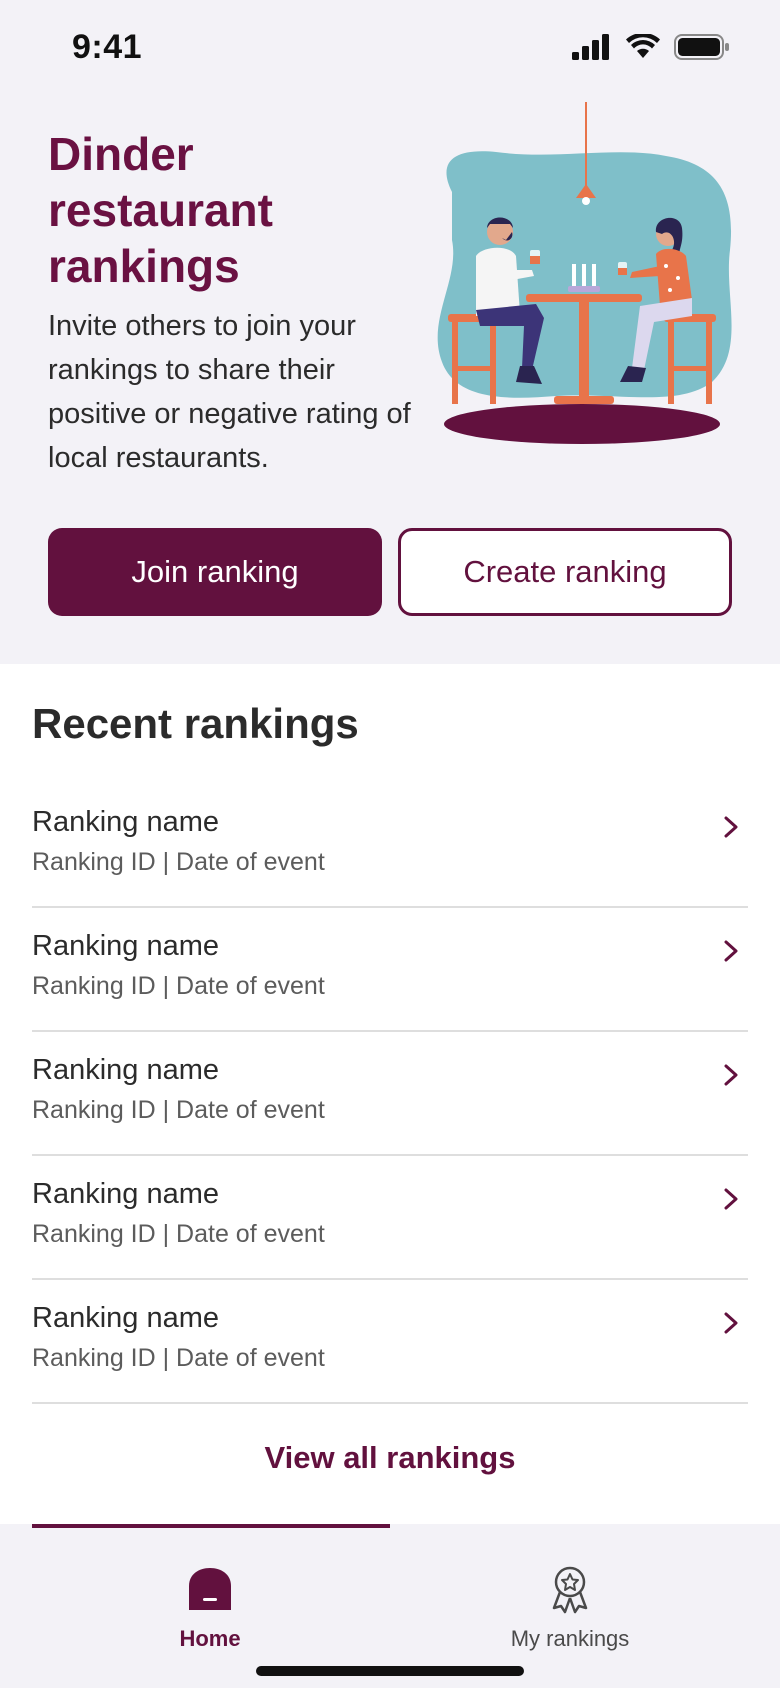 This screenshot has height=1688, width=780. I want to click on wifi-icon, so click(643, 46).